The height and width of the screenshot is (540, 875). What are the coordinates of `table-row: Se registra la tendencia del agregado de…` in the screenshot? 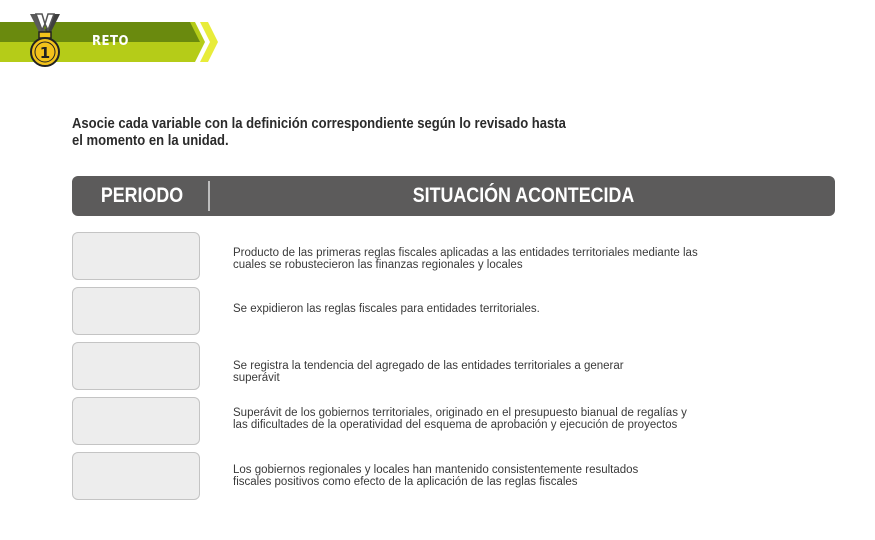 It's located at (453, 366).